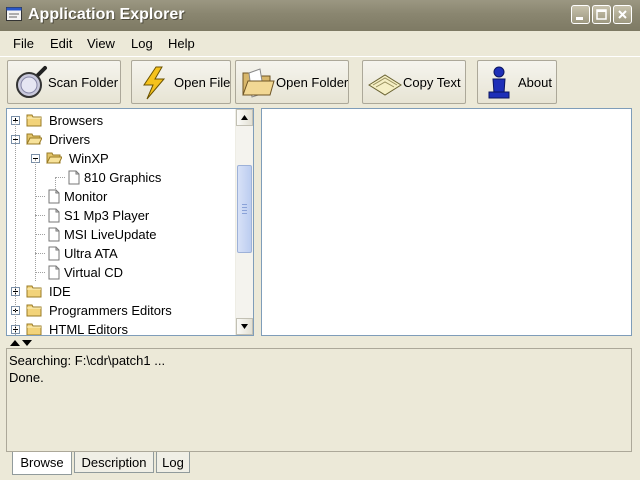 The image size is (640, 480). I want to click on menu-help: Help, so click(181, 43).